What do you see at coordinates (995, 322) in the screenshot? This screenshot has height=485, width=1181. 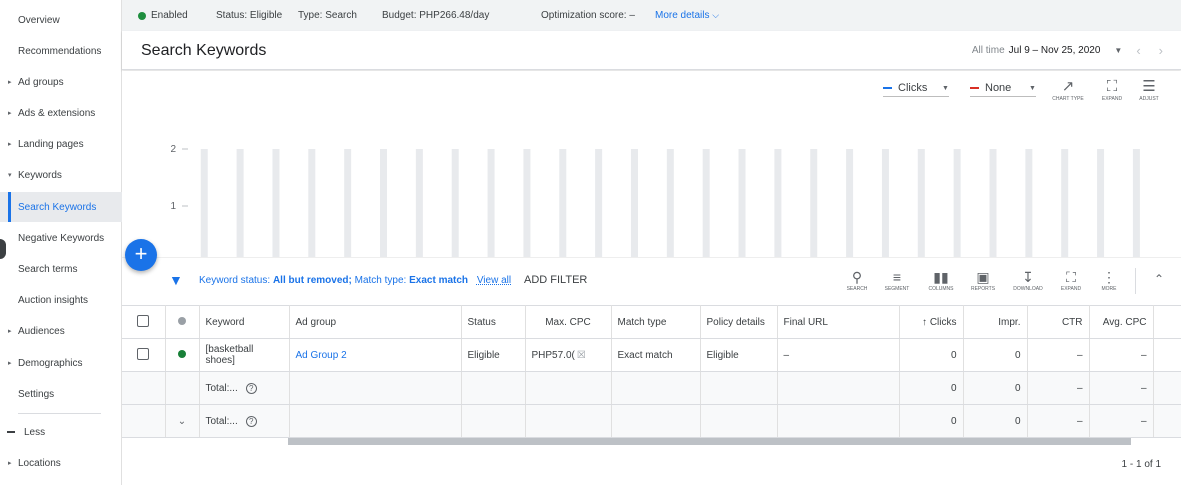 I see `col-impr: Impr.` at bounding box center [995, 322].